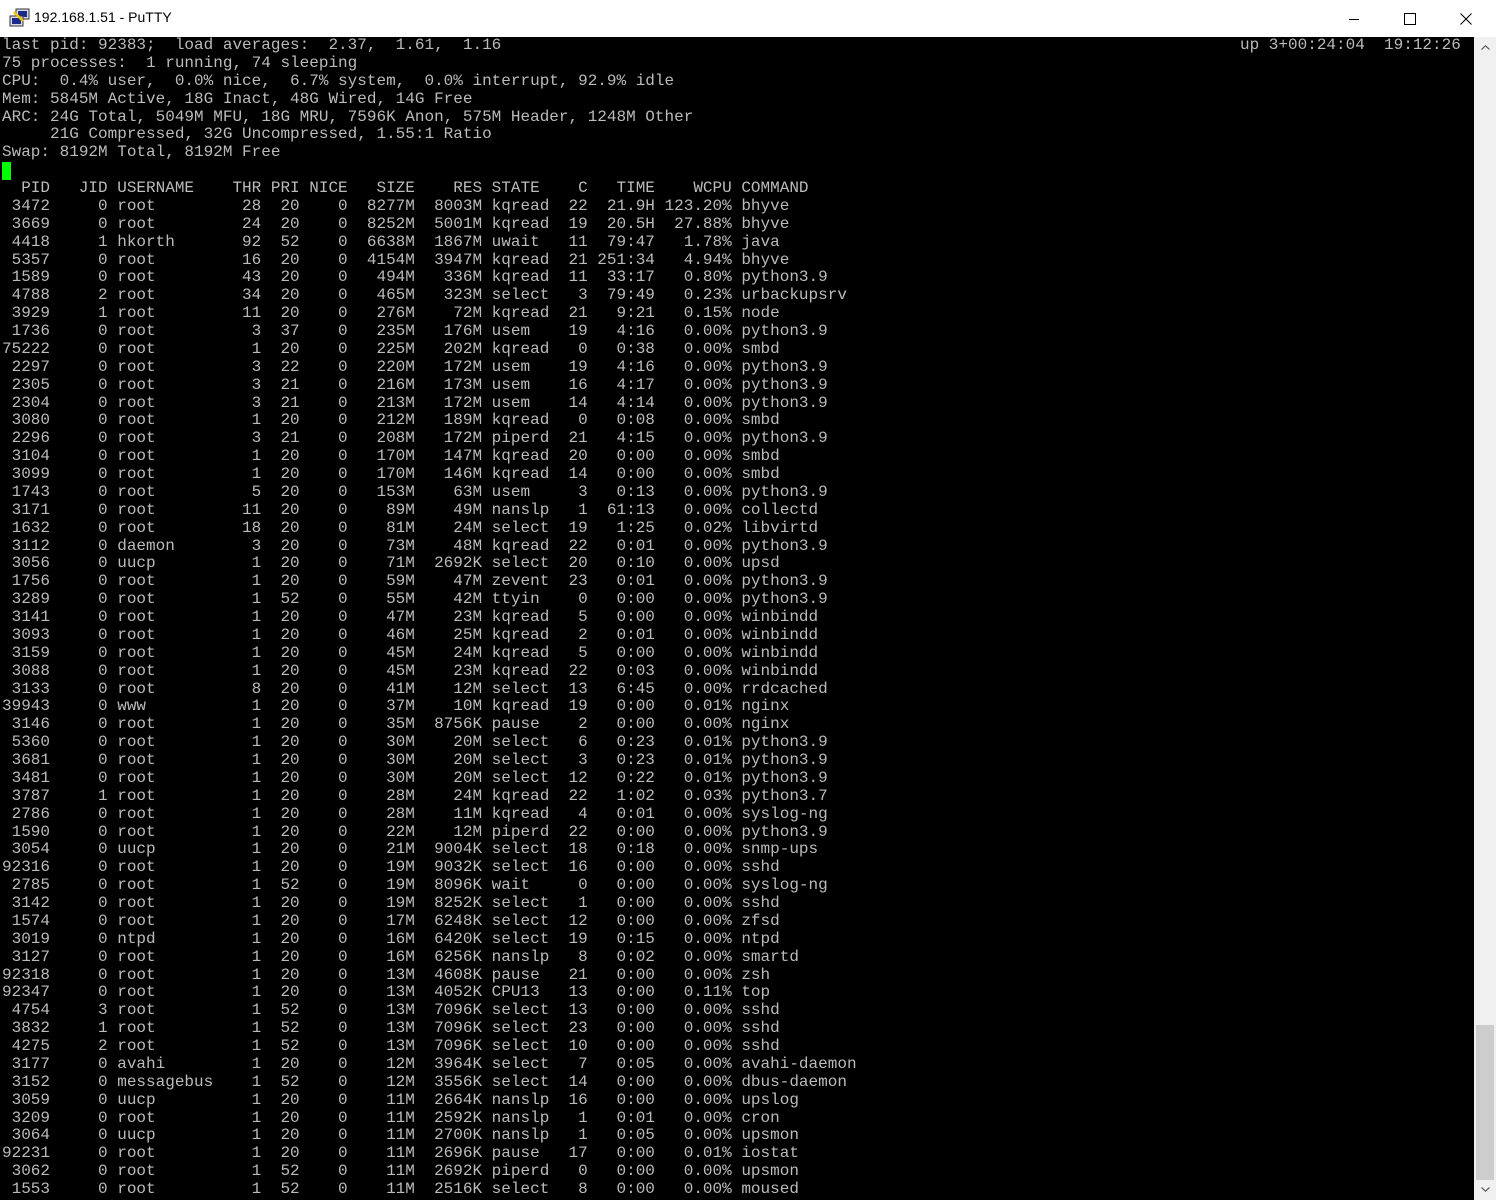 The height and width of the screenshot is (1200, 1496). I want to click on scrollbar-thumb, so click(1485, 1102).